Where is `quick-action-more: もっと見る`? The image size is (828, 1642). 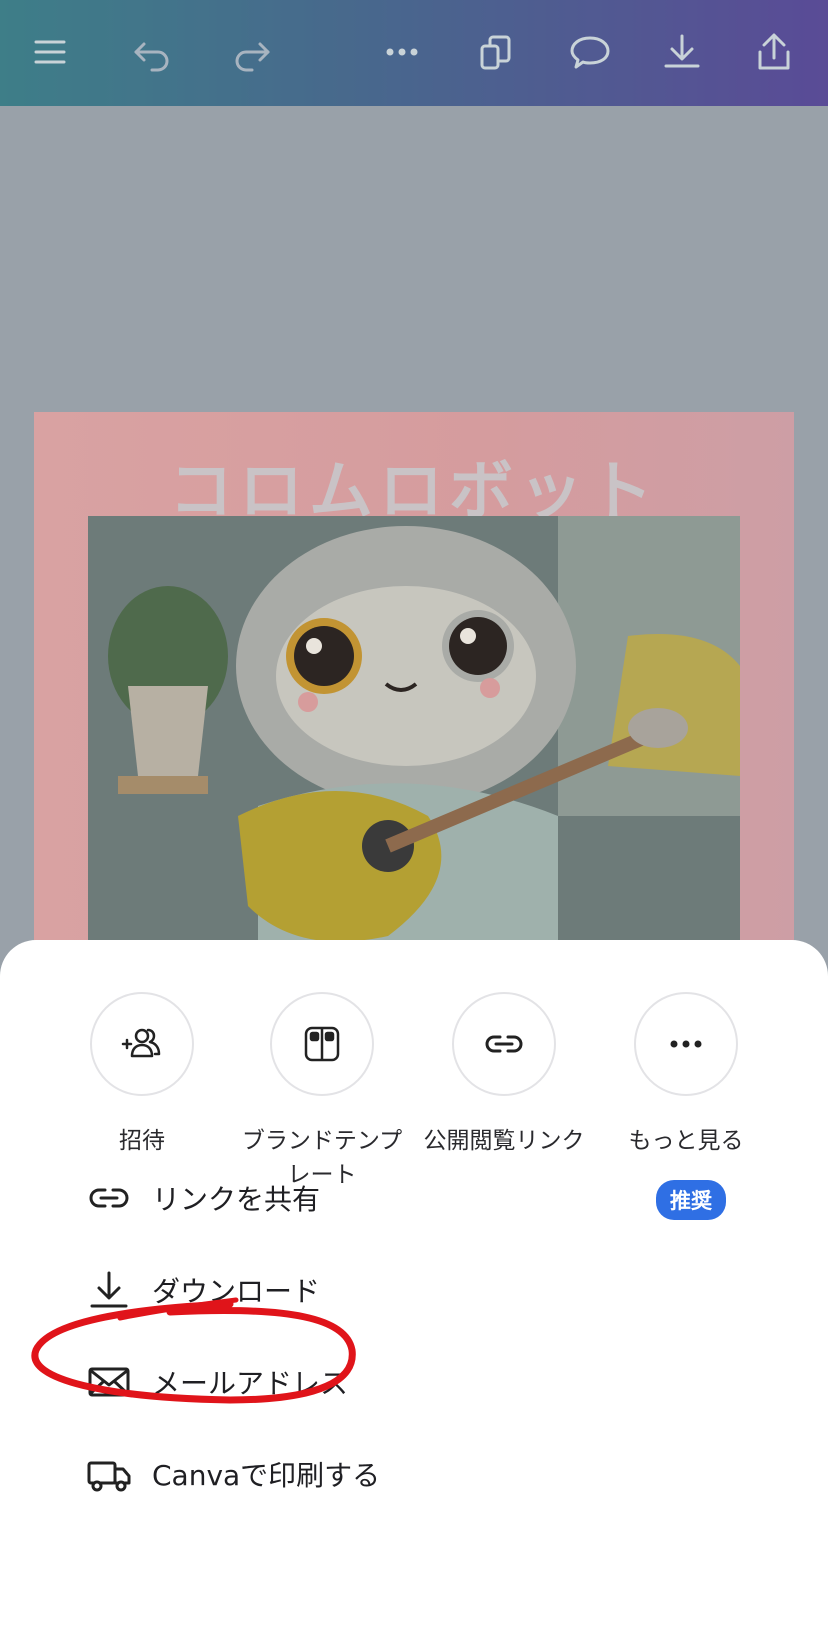 quick-action-more: もっと見る is located at coordinates (686, 1075).